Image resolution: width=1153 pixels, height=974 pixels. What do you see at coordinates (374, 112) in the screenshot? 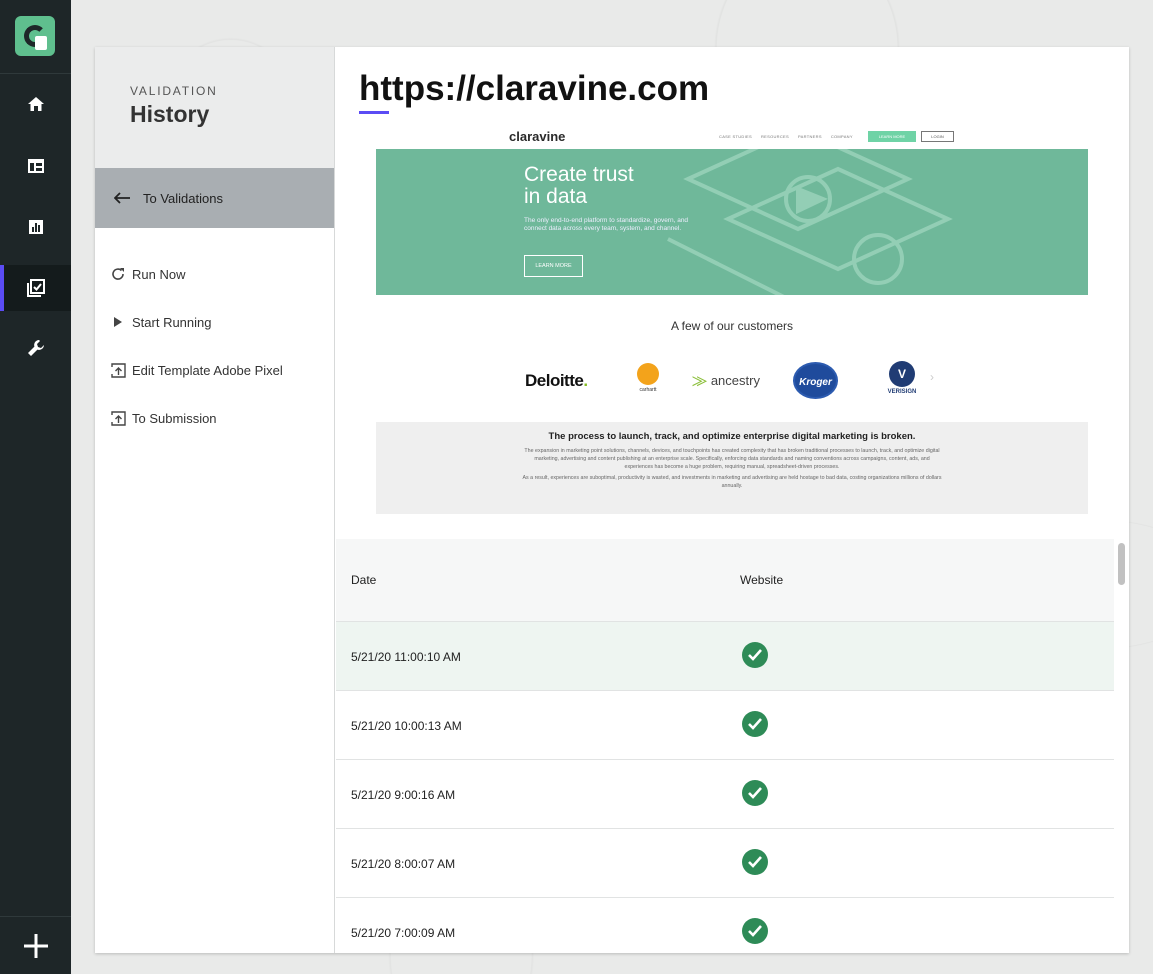
I see `title-accent-underline` at bounding box center [374, 112].